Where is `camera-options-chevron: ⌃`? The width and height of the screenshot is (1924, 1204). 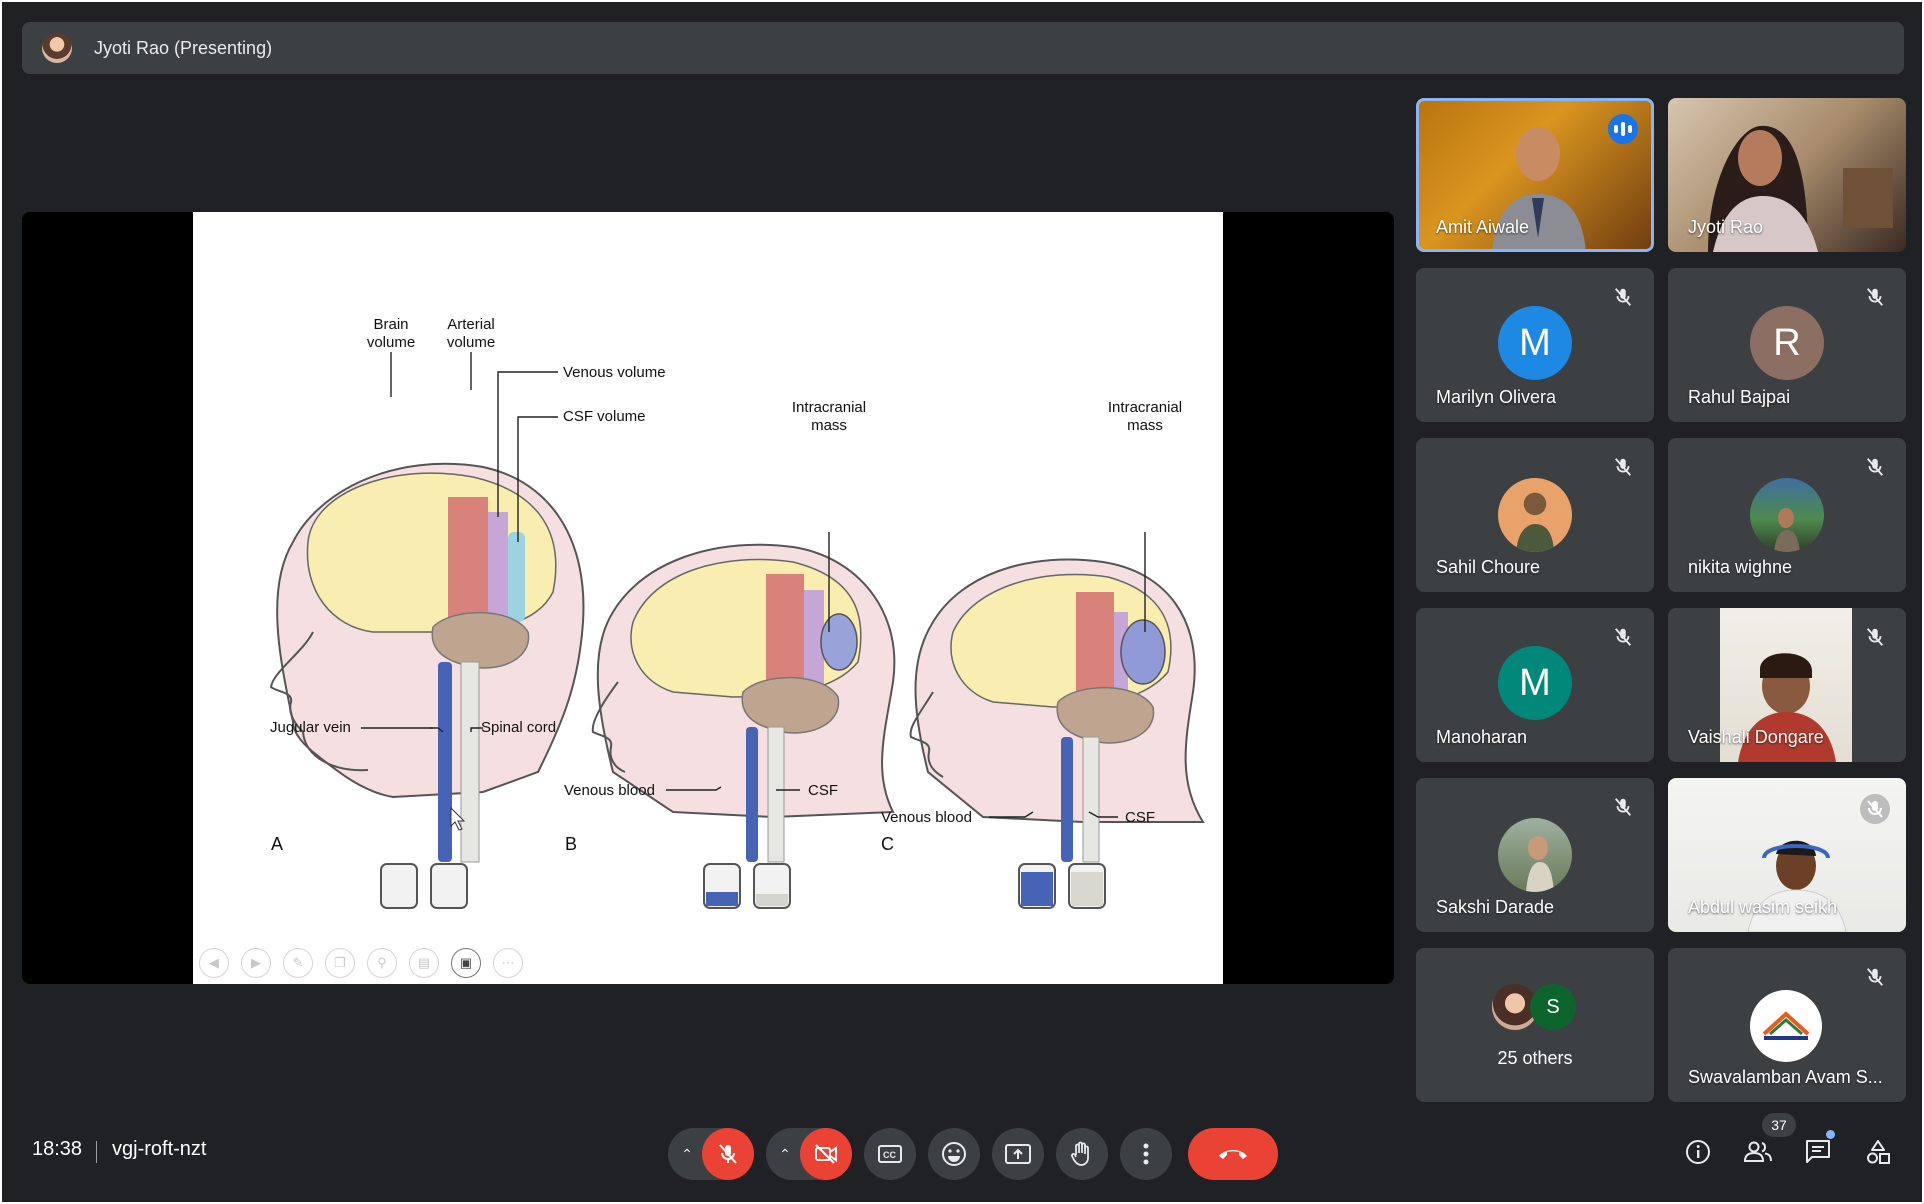
camera-options-chevron: ⌃ is located at coordinates (785, 1154).